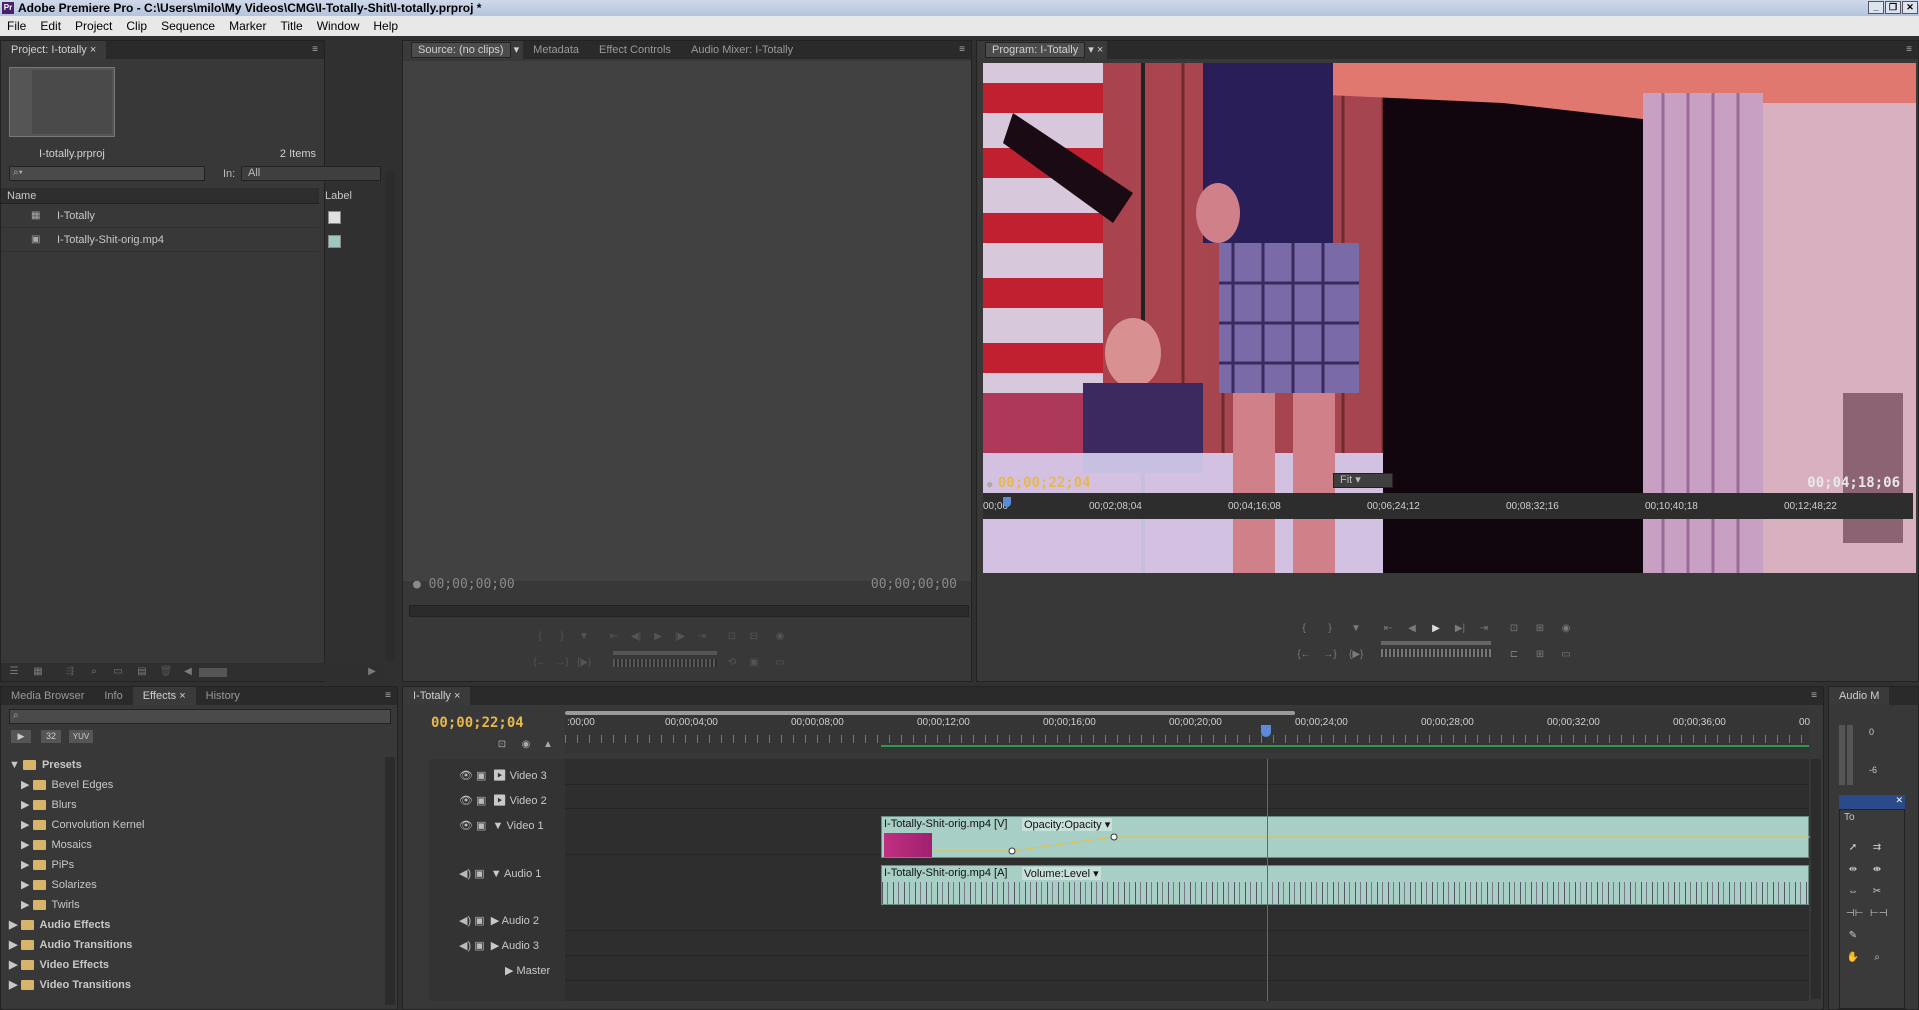 This screenshot has height=1010, width=1919. I want to click on list-view-icon: ☰, so click(14, 672).